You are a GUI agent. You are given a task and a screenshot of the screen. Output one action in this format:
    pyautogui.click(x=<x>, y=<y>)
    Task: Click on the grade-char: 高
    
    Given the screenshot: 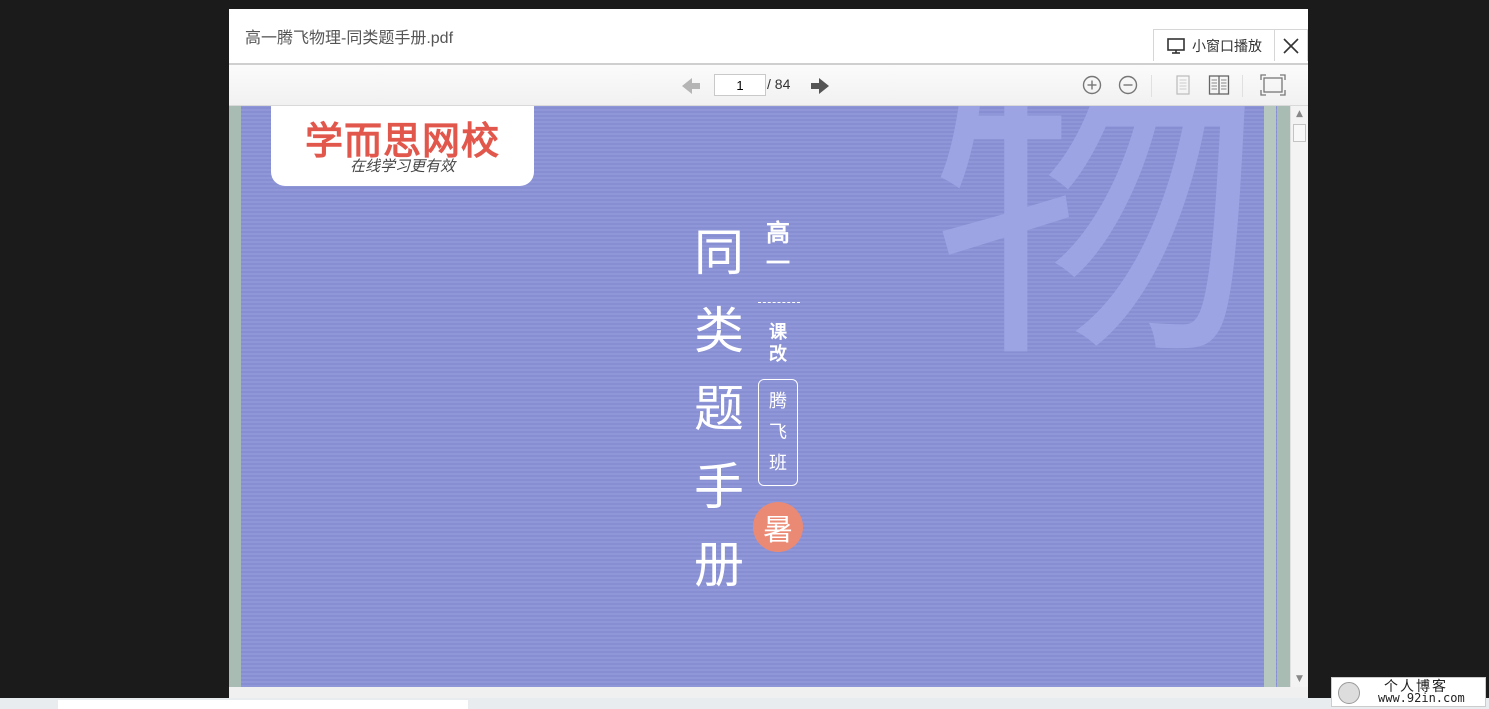 What is the action you would take?
    pyautogui.click(x=778, y=233)
    